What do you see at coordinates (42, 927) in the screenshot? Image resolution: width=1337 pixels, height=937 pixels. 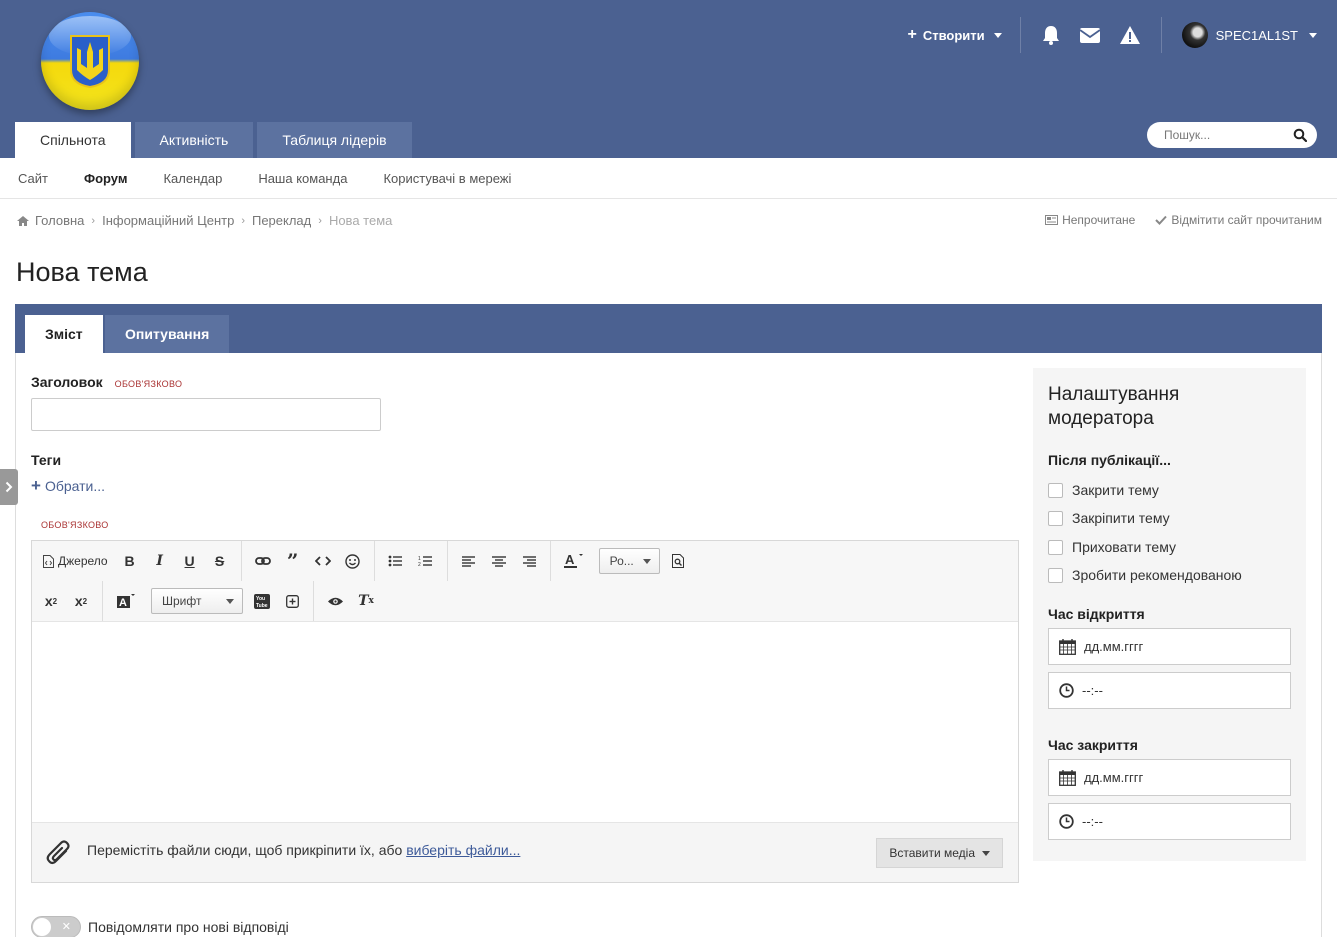 I see `toggle-knob` at bounding box center [42, 927].